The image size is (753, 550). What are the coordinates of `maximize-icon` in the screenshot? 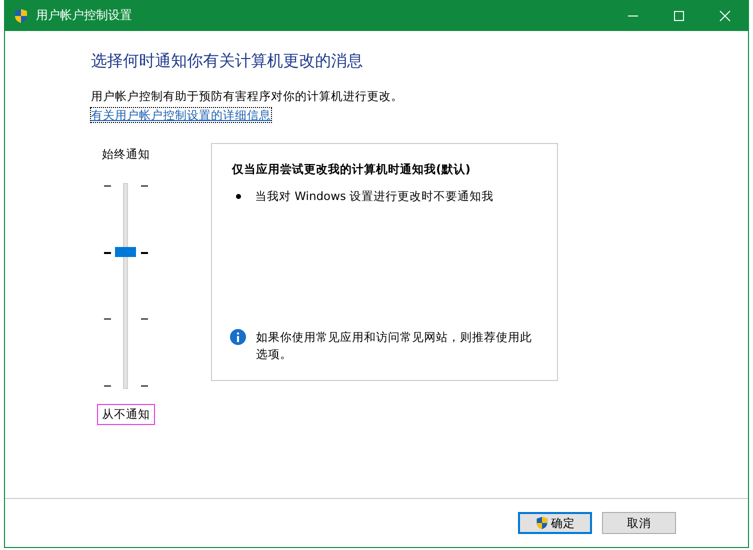 It's located at (679, 16).